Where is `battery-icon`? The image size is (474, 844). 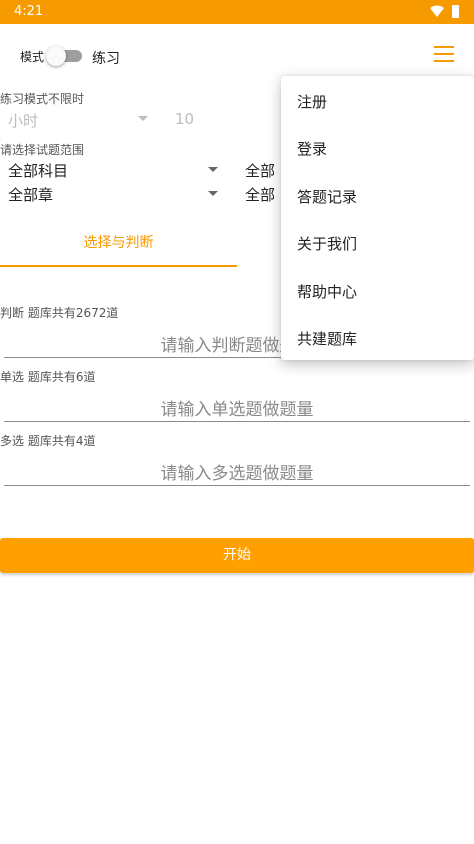 battery-icon is located at coordinates (455, 11).